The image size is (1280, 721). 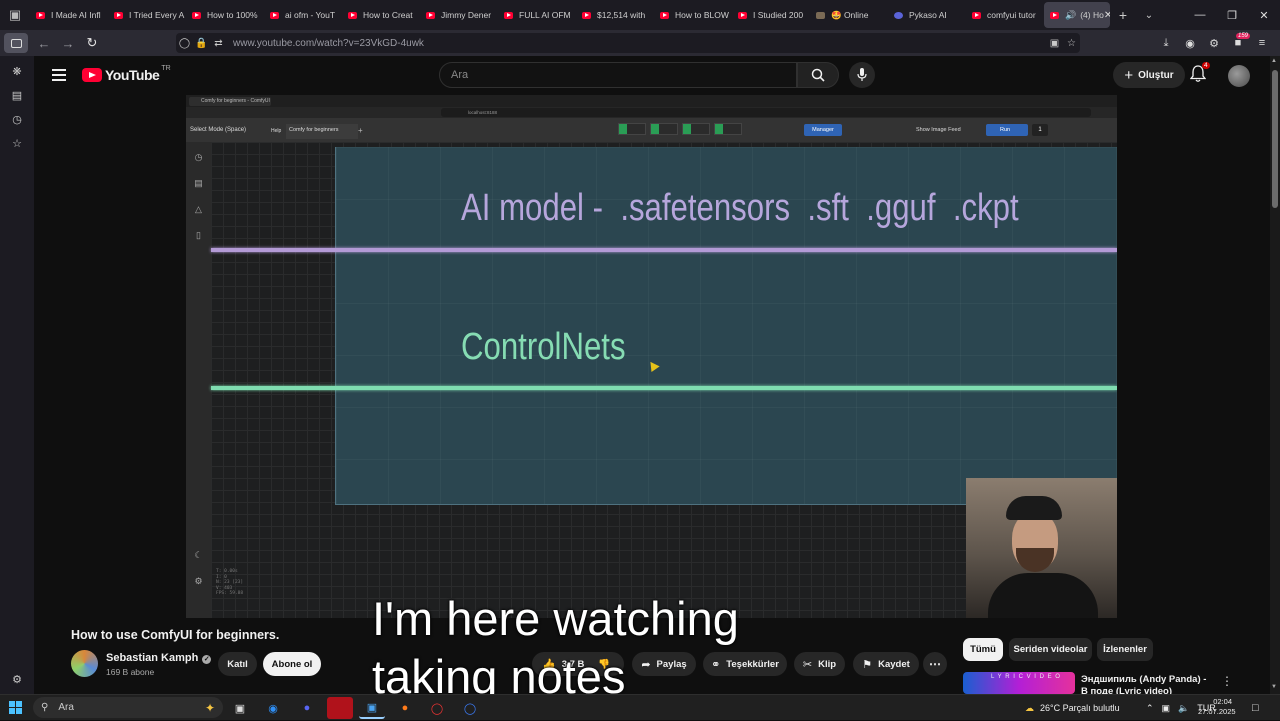 What do you see at coordinates (1149, 75) in the screenshot?
I see `create-button: + Oluştur` at bounding box center [1149, 75].